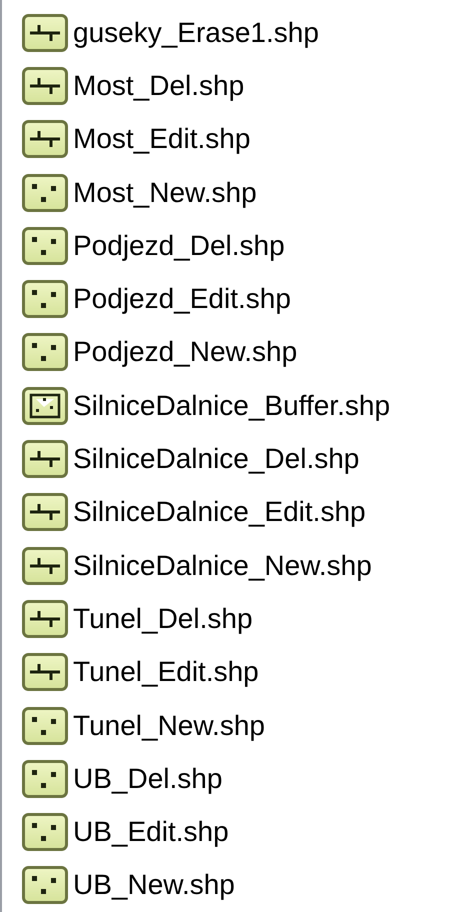 Image resolution: width=461 pixels, height=912 pixels. I want to click on file-name: Most_Del.shp, so click(158, 86).